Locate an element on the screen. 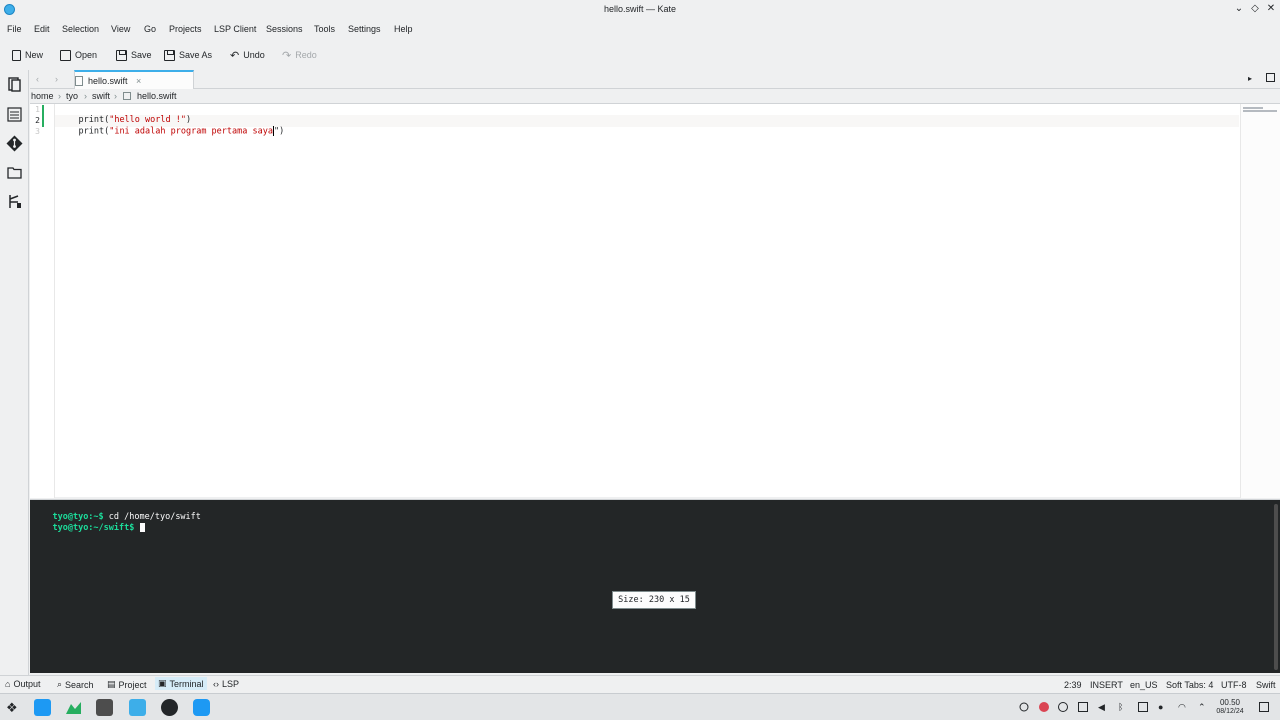  tab-close-icon: × is located at coordinates (138, 81).